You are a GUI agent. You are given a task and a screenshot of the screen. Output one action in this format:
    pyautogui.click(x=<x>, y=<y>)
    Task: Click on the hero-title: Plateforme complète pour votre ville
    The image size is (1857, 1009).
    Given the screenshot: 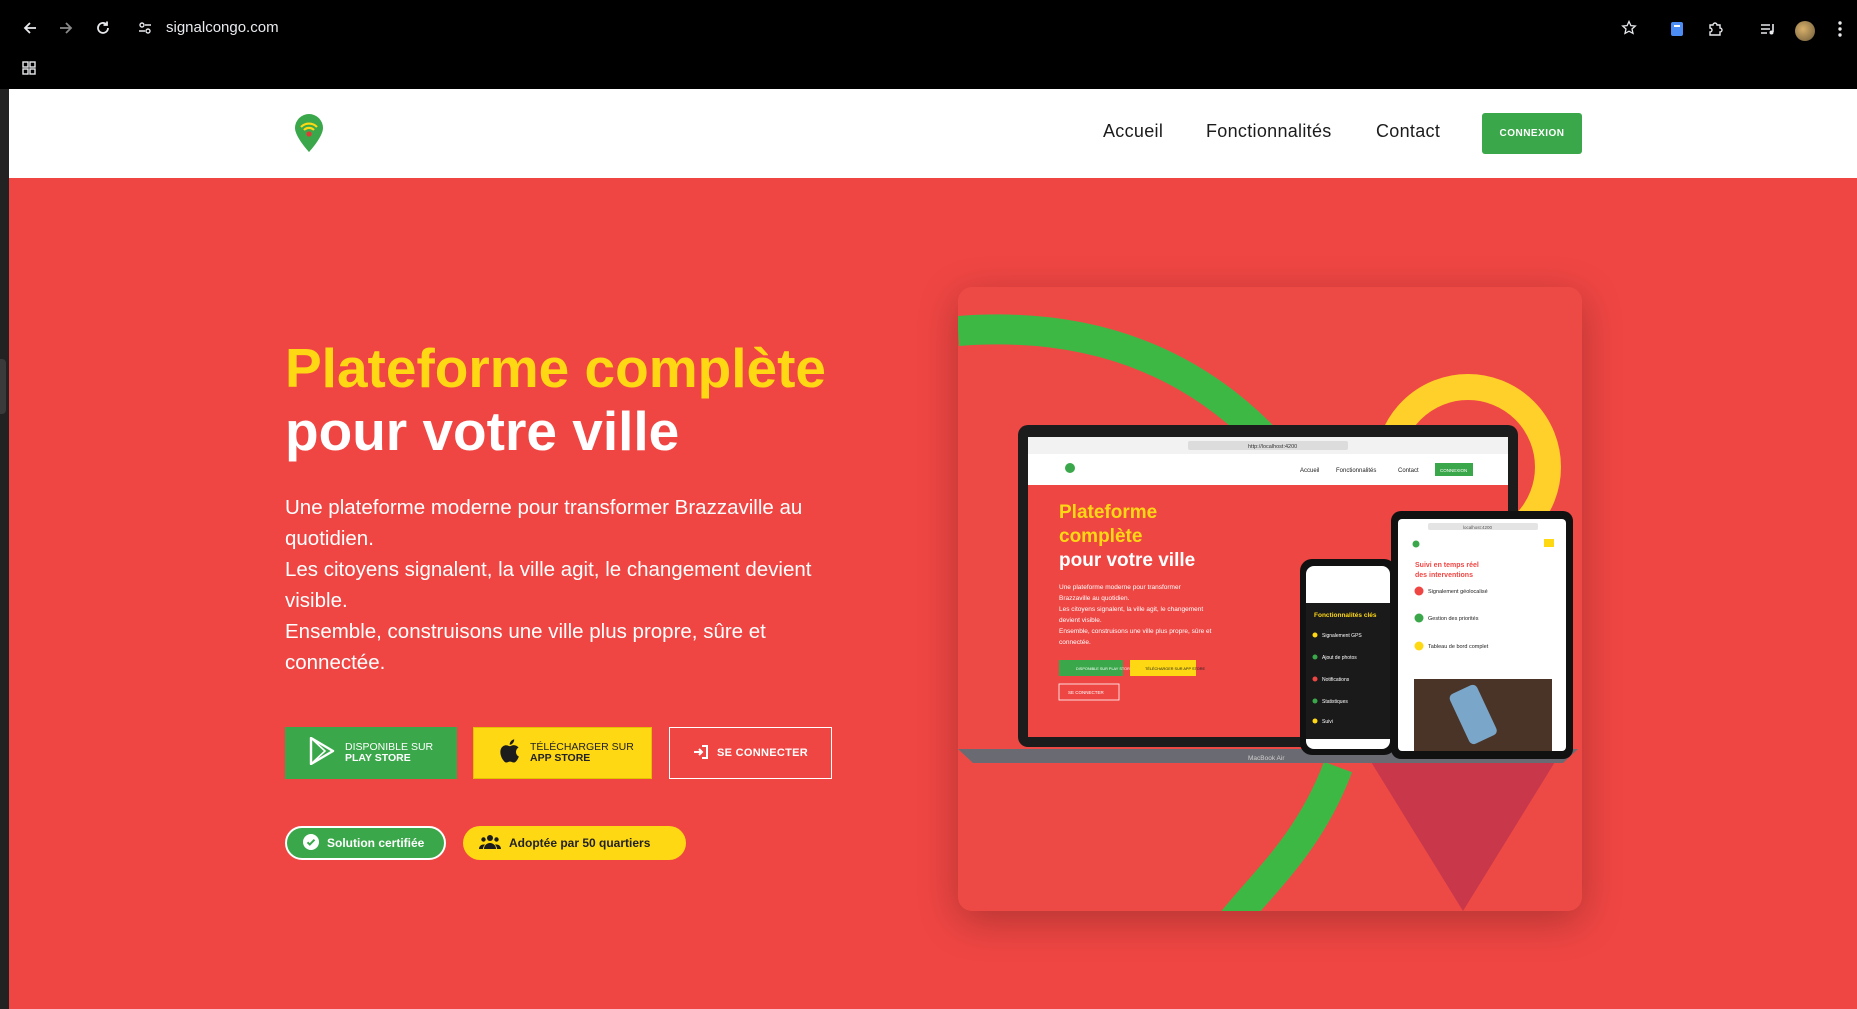 What is the action you would take?
    pyautogui.click(x=555, y=400)
    